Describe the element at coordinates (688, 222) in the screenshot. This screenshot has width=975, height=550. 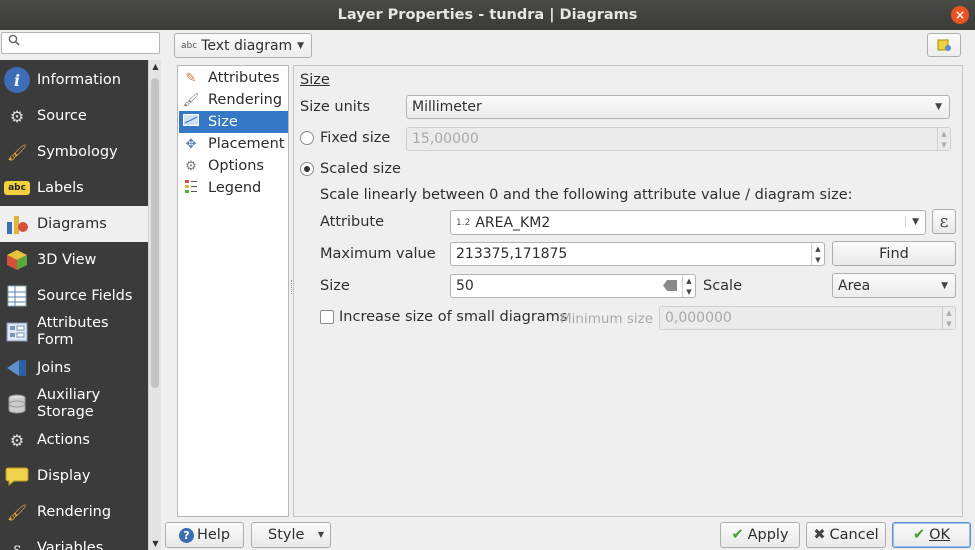
I see `attribute-field-combo: 1.2 AREA_KM2 ▼` at that location.